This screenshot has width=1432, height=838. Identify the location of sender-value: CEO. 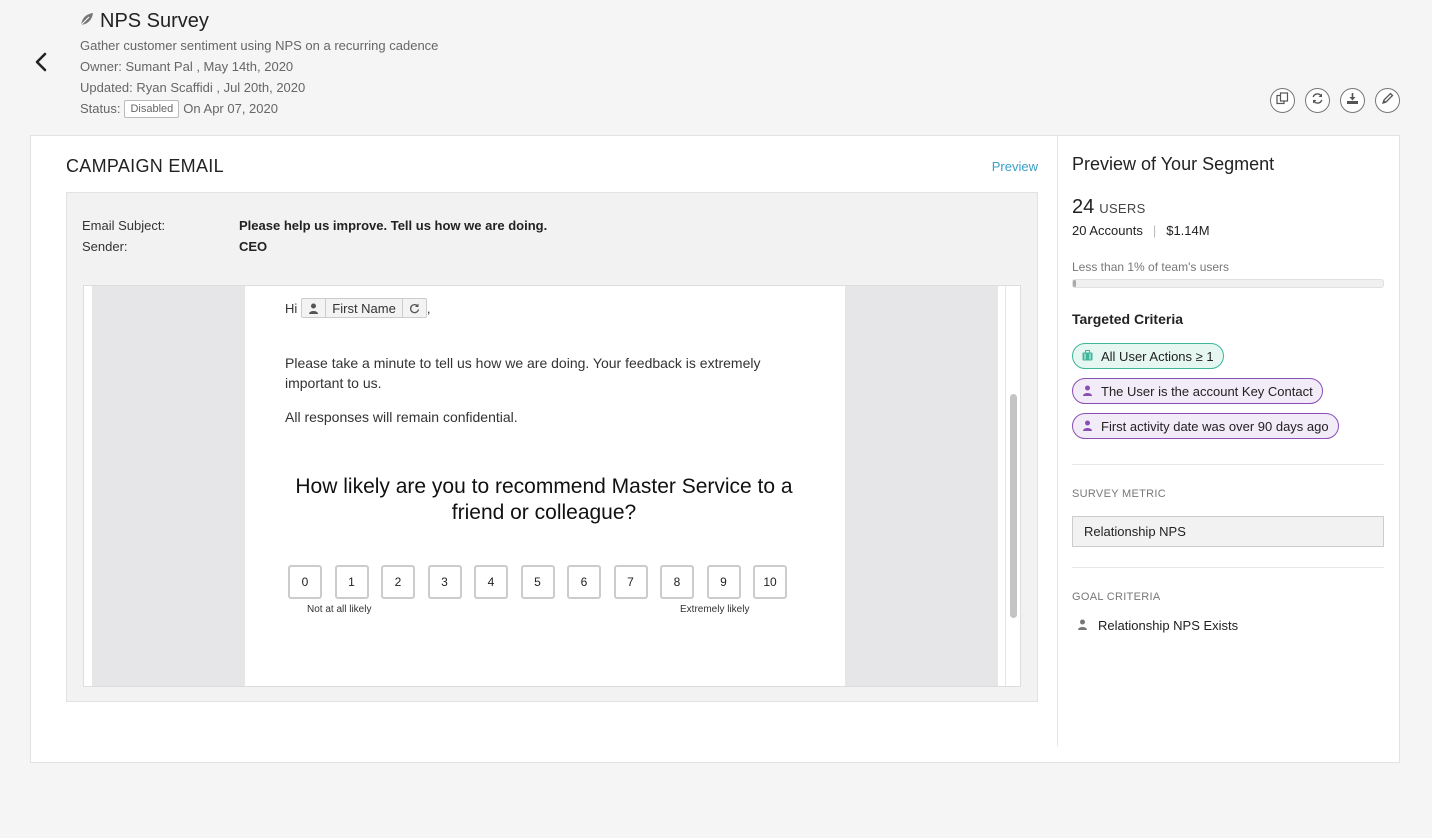
(253, 246).